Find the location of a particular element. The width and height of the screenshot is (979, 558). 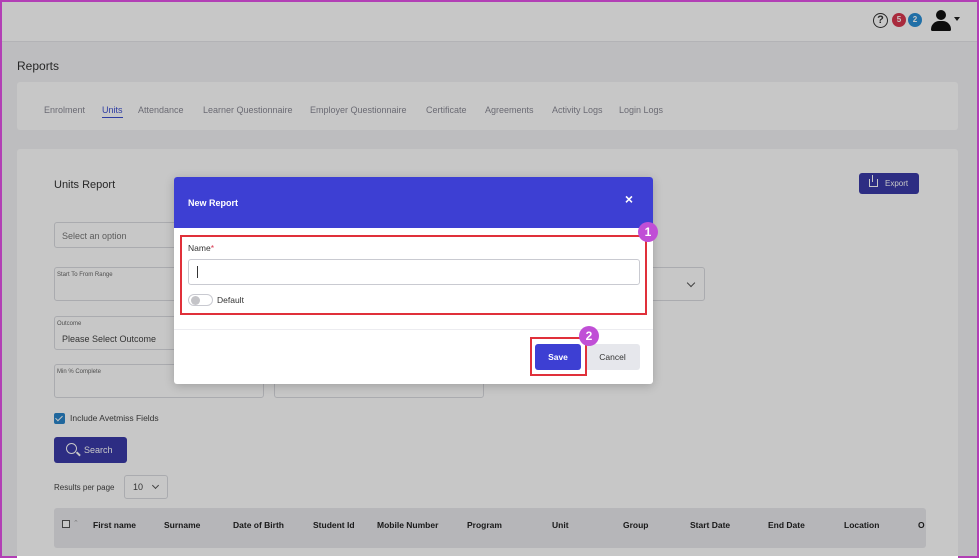

highlight-name-section is located at coordinates (413, 275).